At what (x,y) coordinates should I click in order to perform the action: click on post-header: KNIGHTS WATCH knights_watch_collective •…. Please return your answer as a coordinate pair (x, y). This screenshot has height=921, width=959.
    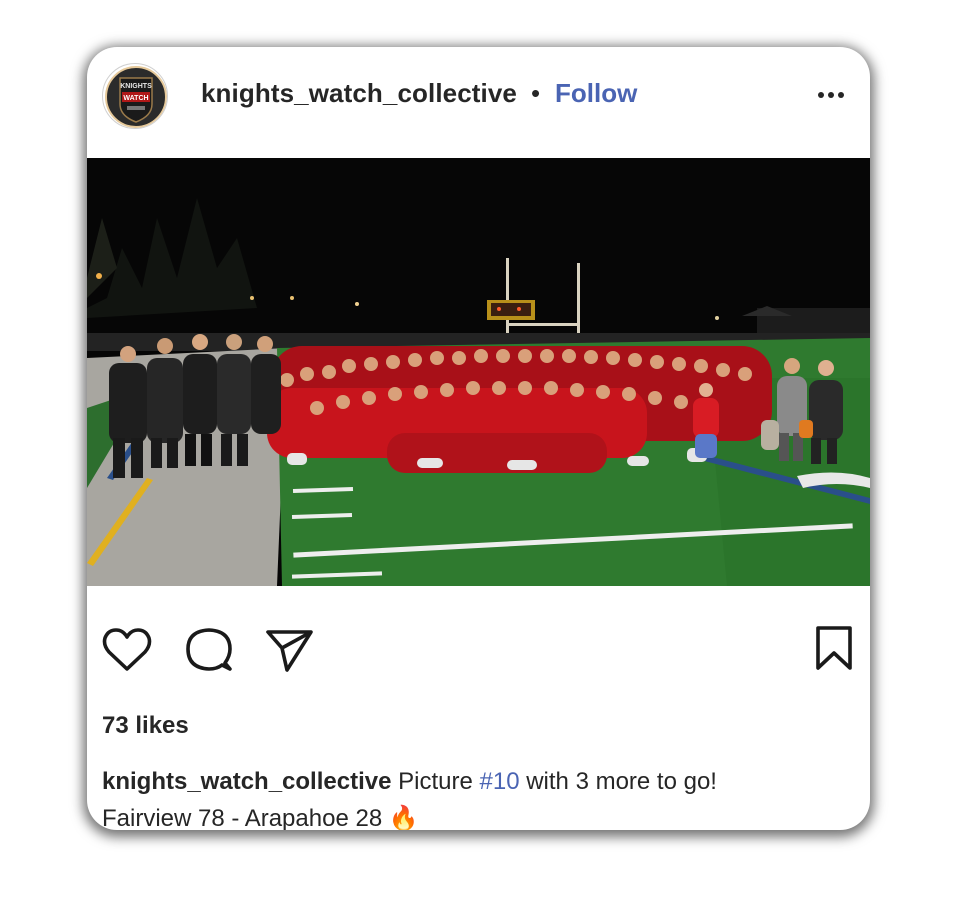
    Looking at the image, I should click on (478, 102).